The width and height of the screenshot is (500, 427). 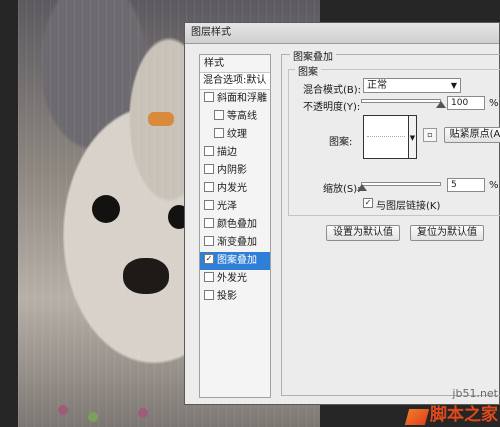 I want to click on scale-slider-thumb, so click(x=361, y=187).